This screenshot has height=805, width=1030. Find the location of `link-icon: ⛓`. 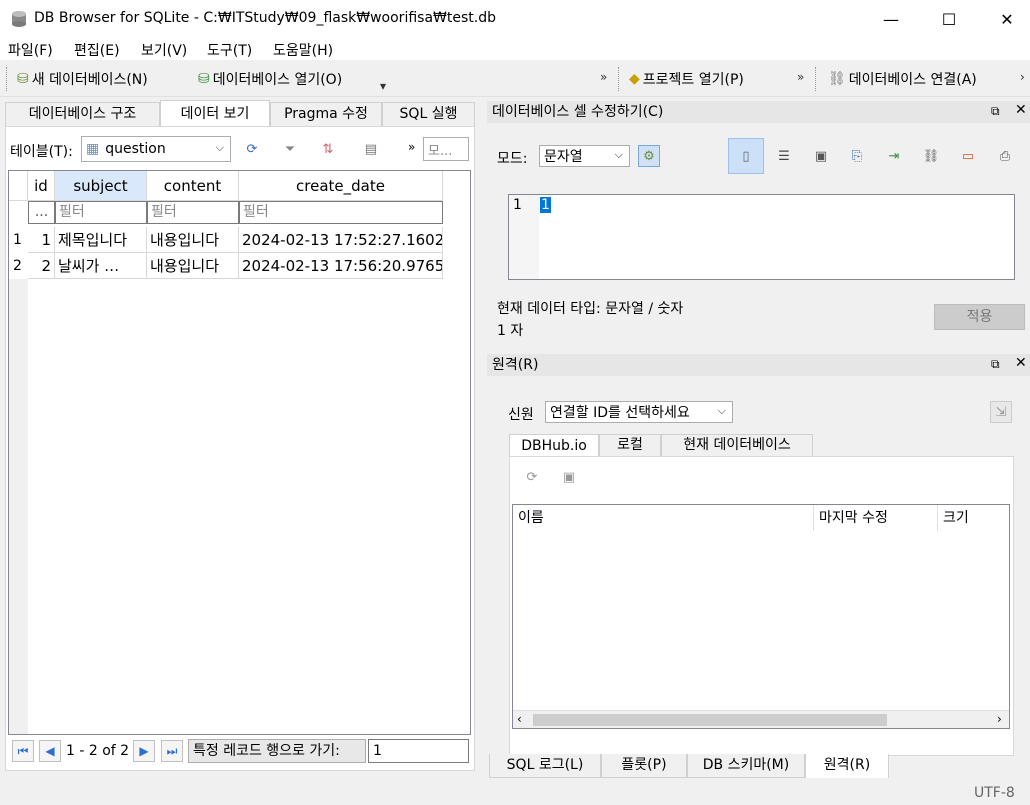

link-icon: ⛓ is located at coordinates (931, 156).